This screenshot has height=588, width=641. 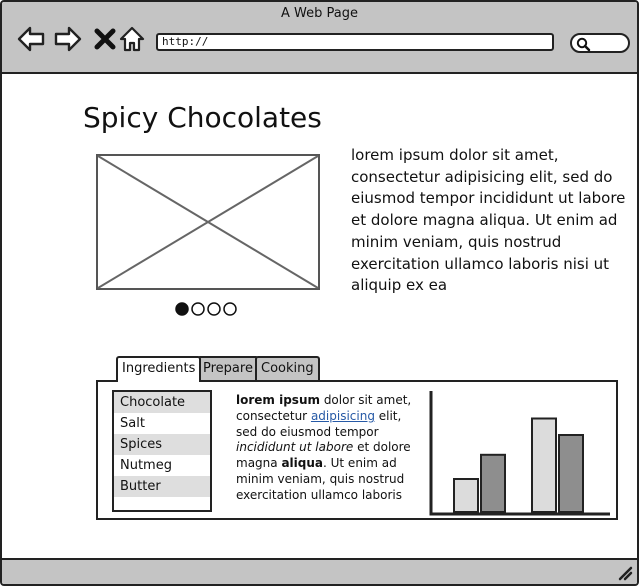 What do you see at coordinates (162, 423) in the screenshot?
I see `list-item: Salt` at bounding box center [162, 423].